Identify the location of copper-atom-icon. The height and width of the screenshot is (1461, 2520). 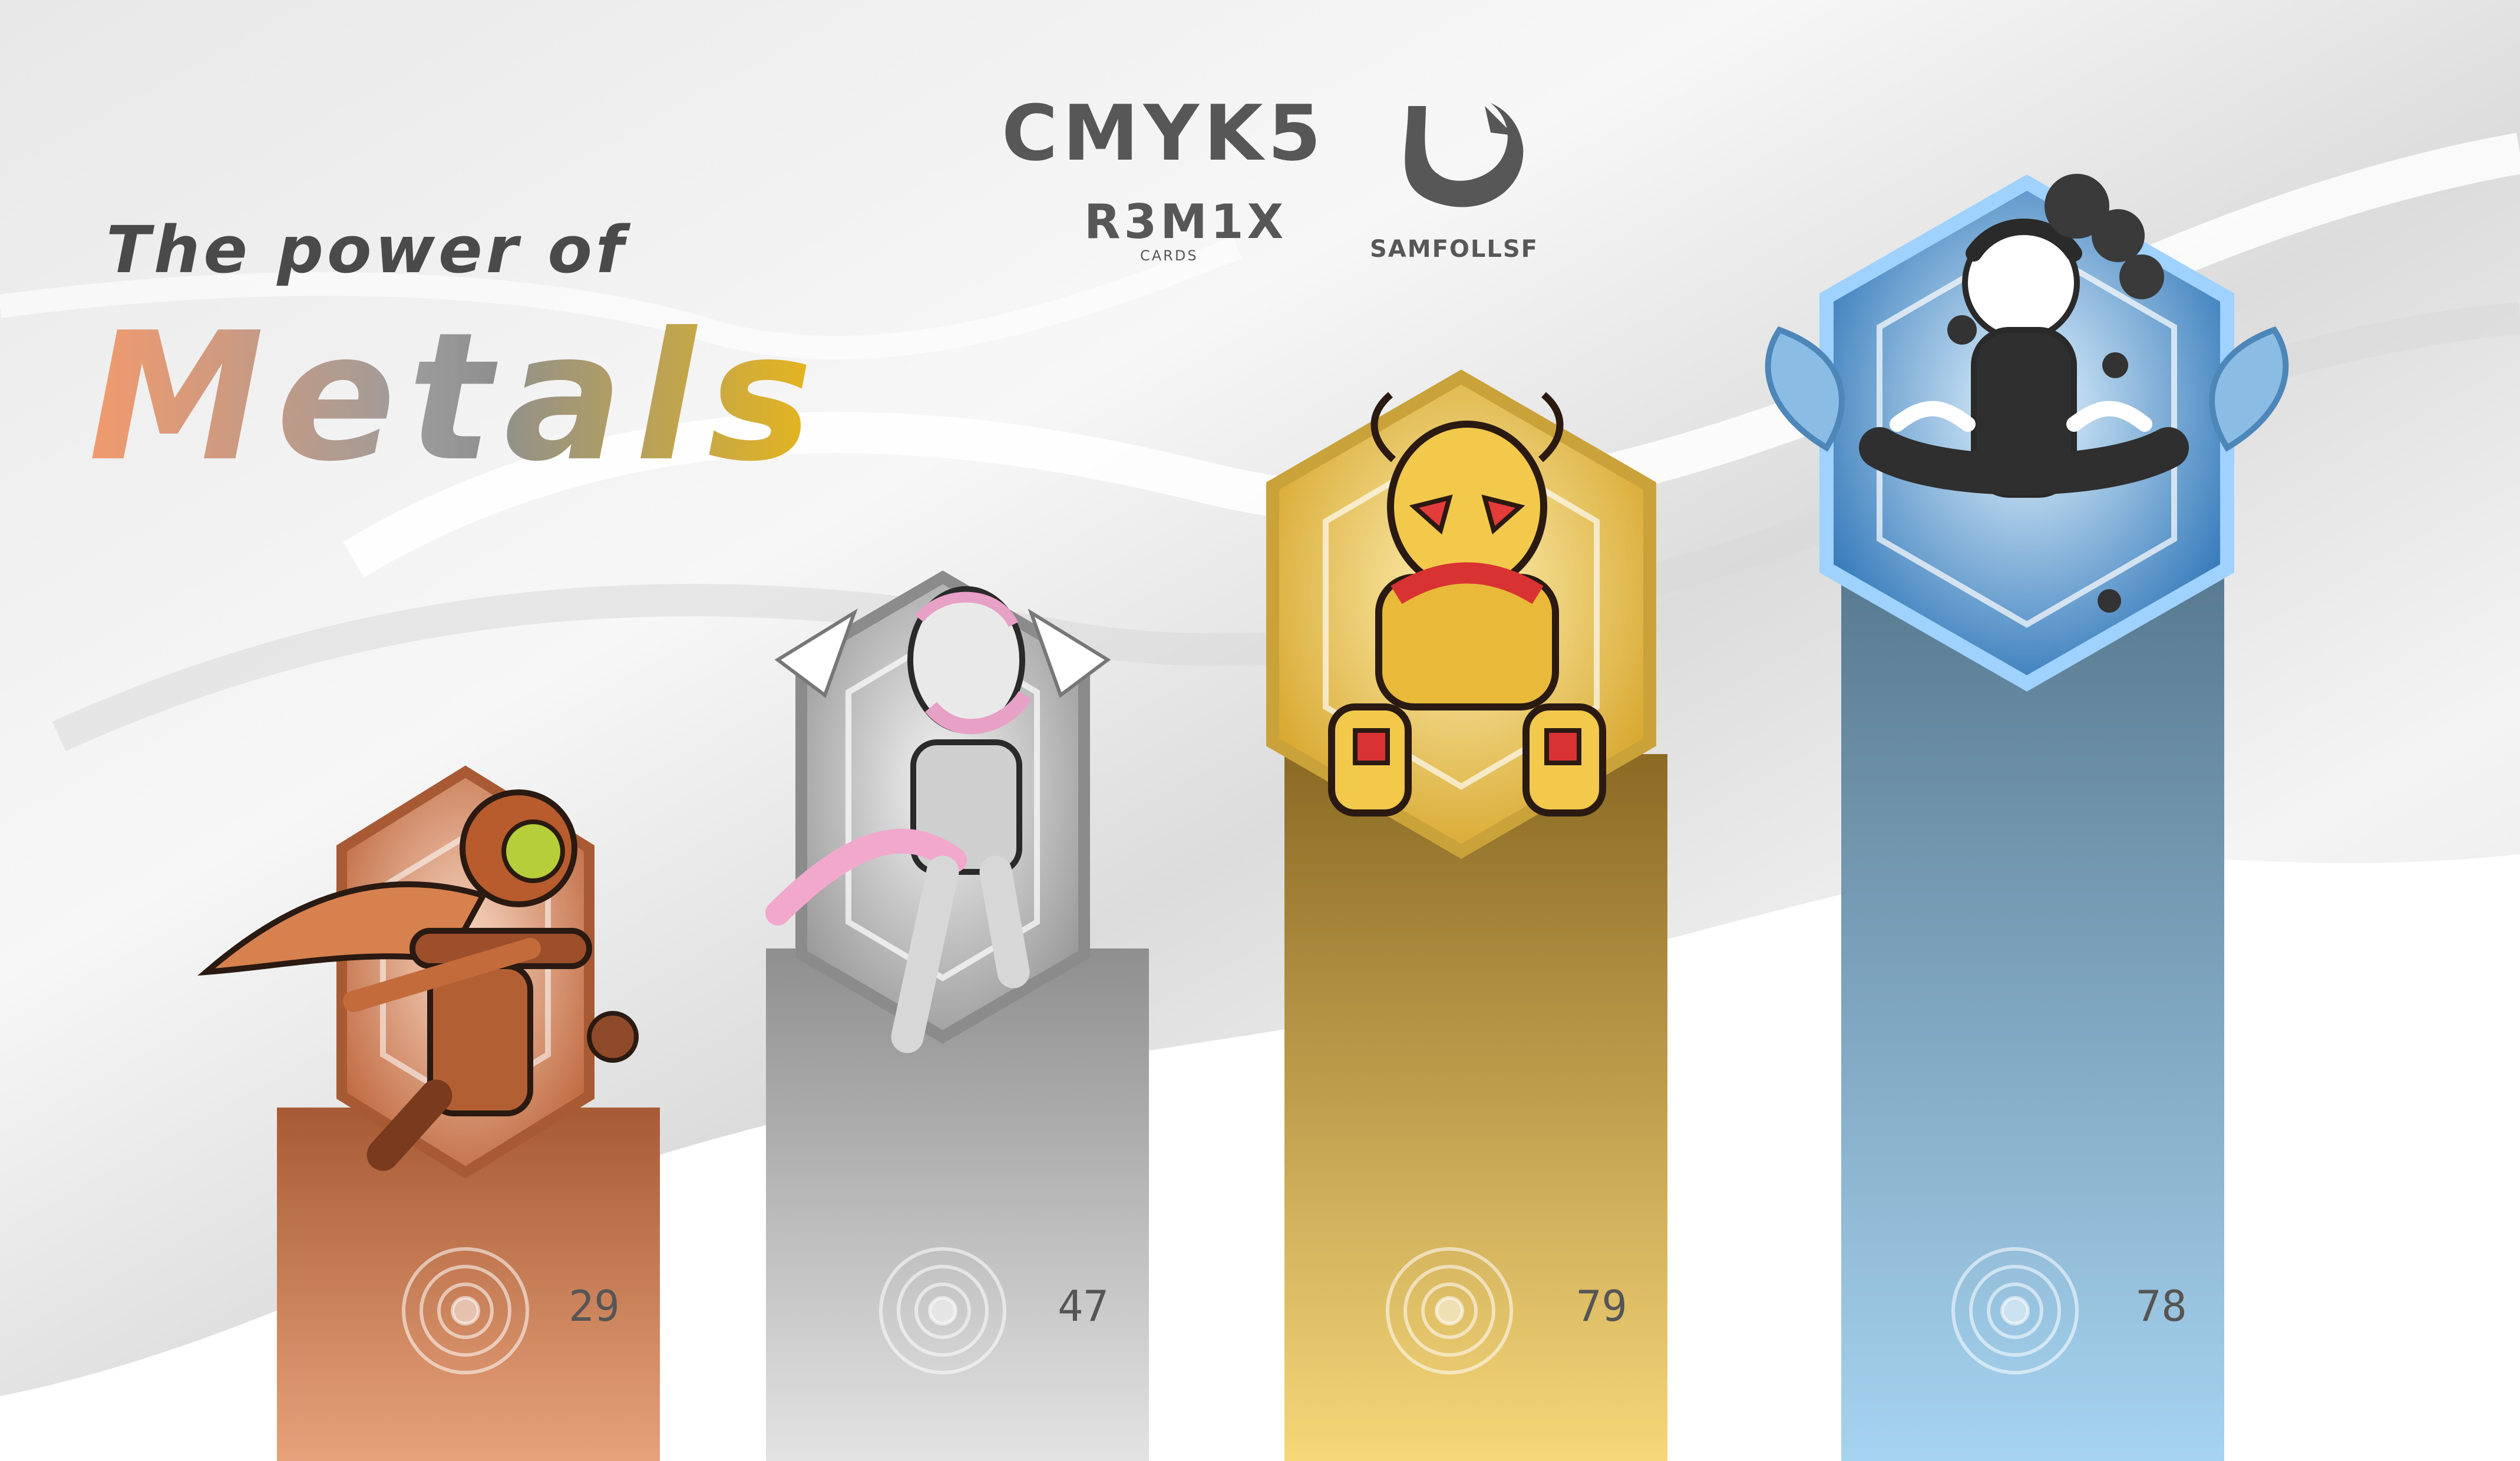
(465, 1310).